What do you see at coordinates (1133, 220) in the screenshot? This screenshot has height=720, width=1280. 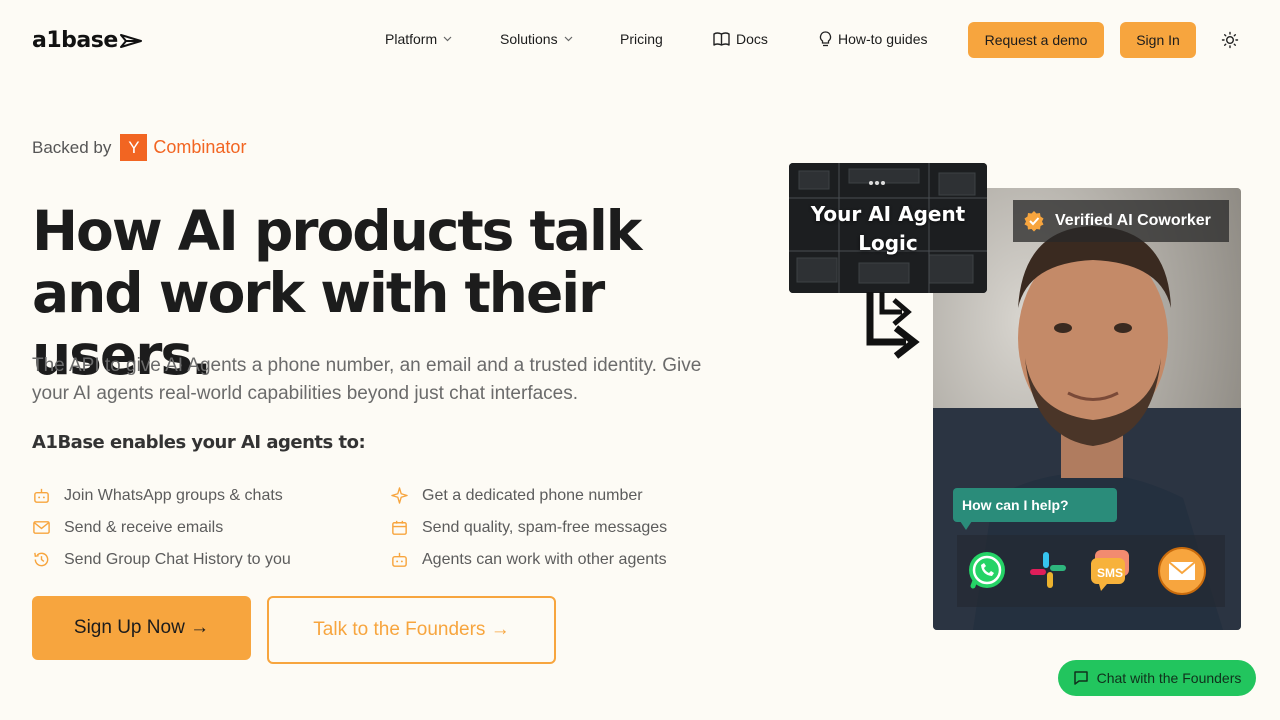 I see `verified-label: Verified AI Coworker` at bounding box center [1133, 220].